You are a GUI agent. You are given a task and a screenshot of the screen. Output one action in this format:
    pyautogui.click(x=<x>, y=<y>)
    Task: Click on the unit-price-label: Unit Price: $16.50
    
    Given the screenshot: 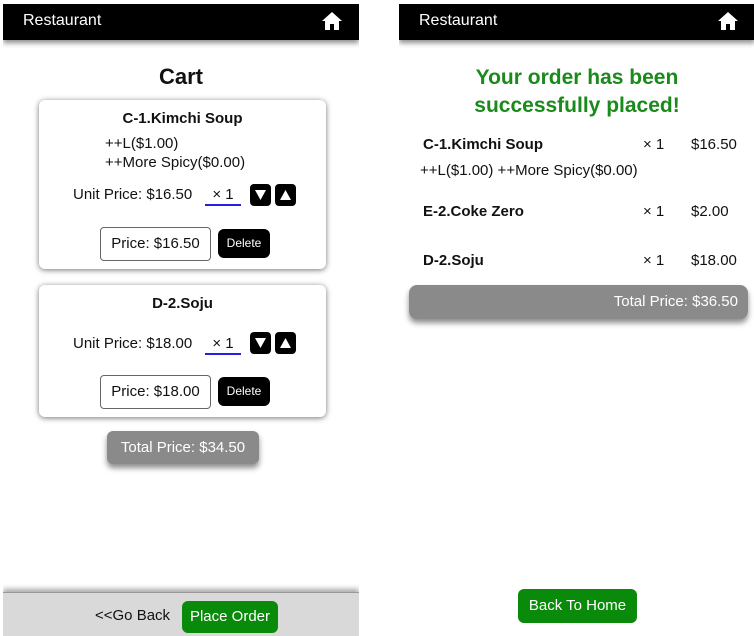 What is the action you would take?
    pyautogui.click(x=133, y=194)
    